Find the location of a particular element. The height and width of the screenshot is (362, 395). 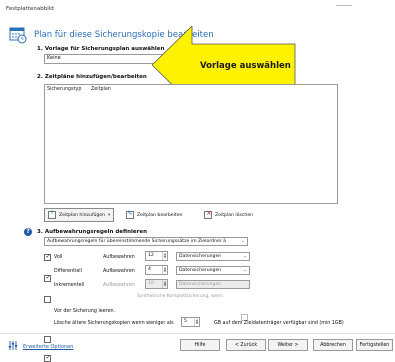

purge-old-gb-stepper: 5 ▲ ▼ is located at coordinates (190, 322).